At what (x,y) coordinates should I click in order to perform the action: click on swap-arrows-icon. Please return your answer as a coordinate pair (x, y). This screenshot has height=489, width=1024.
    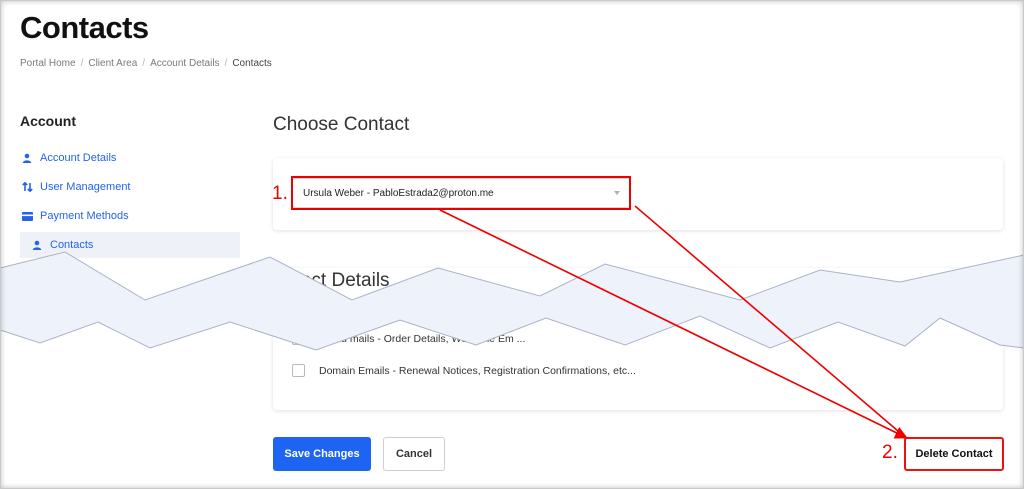
    Looking at the image, I should click on (27, 187).